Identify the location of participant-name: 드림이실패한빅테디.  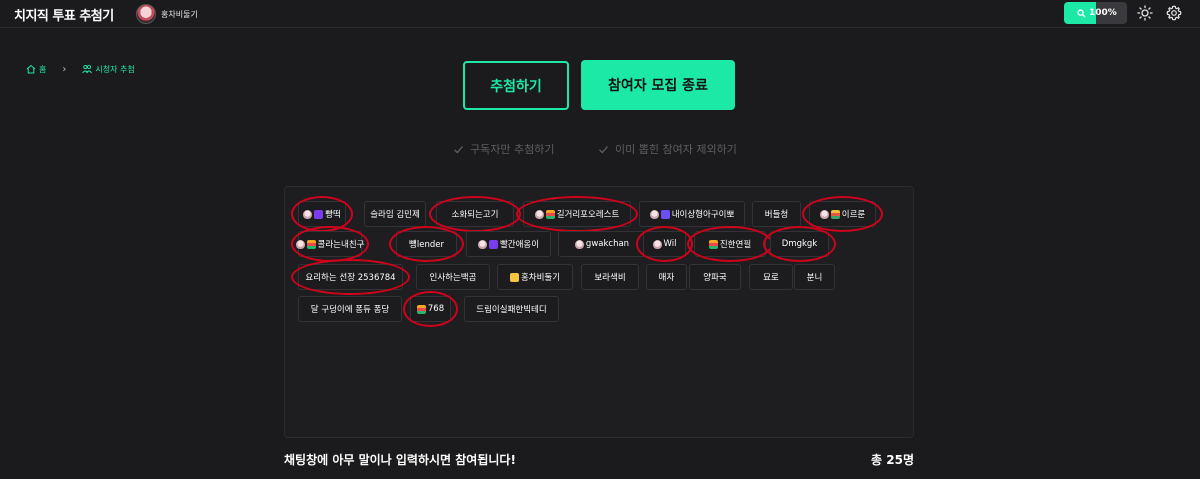
(511, 310).